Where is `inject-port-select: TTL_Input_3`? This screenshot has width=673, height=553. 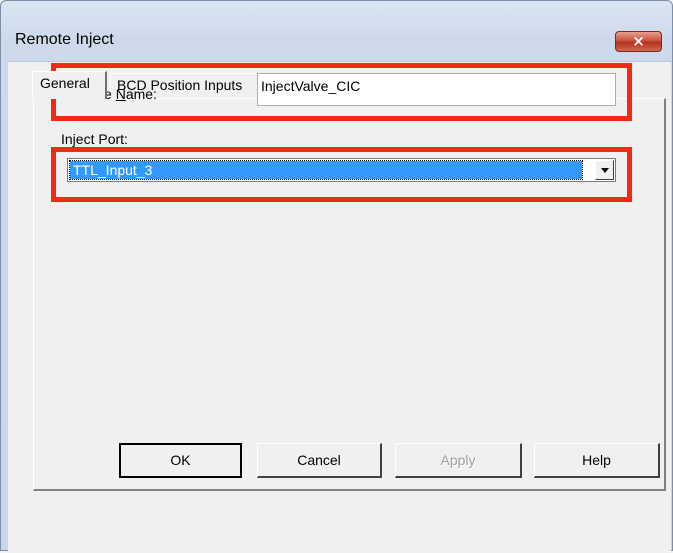
inject-port-select: TTL_Input_3 is located at coordinates (341, 170).